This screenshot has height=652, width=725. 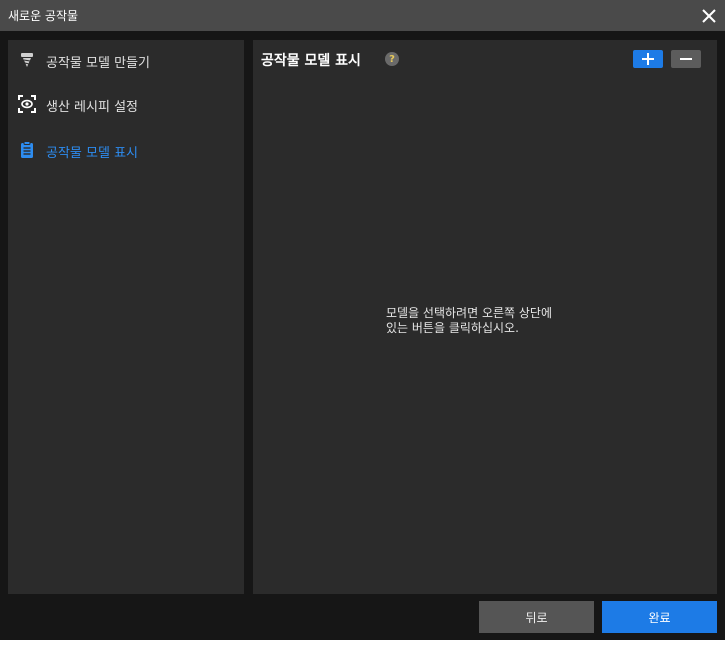 What do you see at coordinates (392, 59) in the screenshot?
I see `help-icon: ?` at bounding box center [392, 59].